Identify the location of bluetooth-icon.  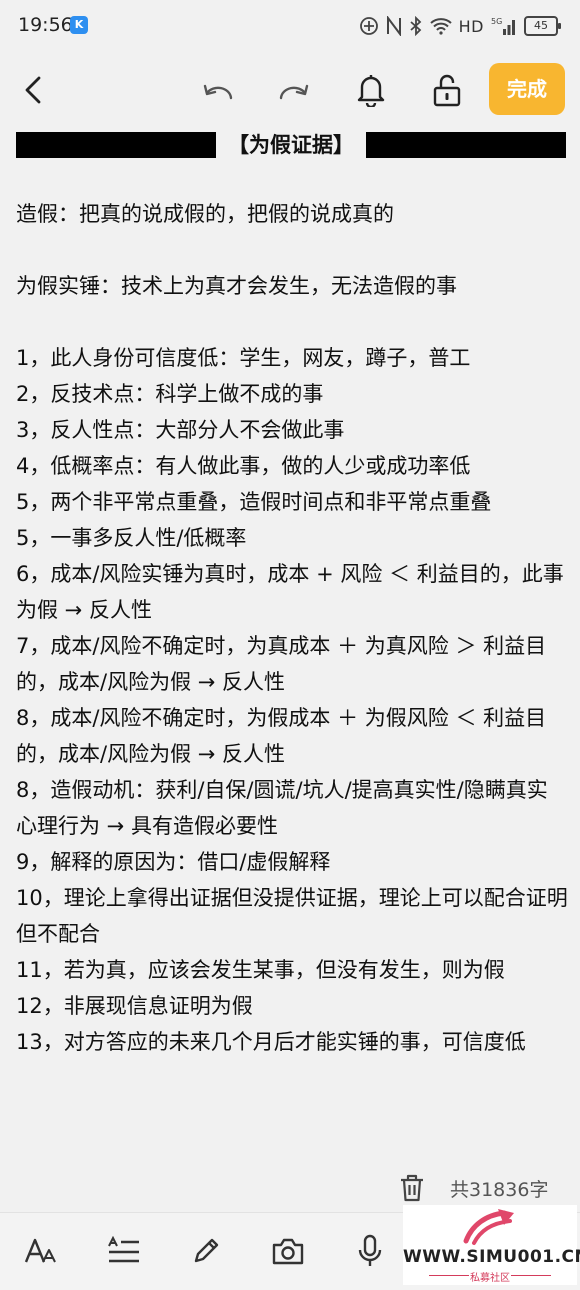
(415, 26).